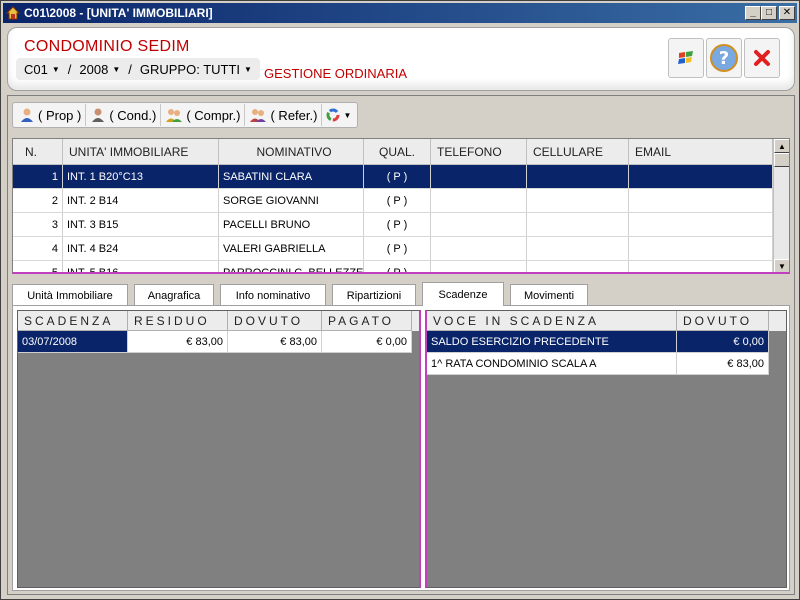 The width and height of the screenshot is (800, 600). What do you see at coordinates (196, 69) in the screenshot?
I see `group-select: GRUPPO: TUTTI ▼` at bounding box center [196, 69].